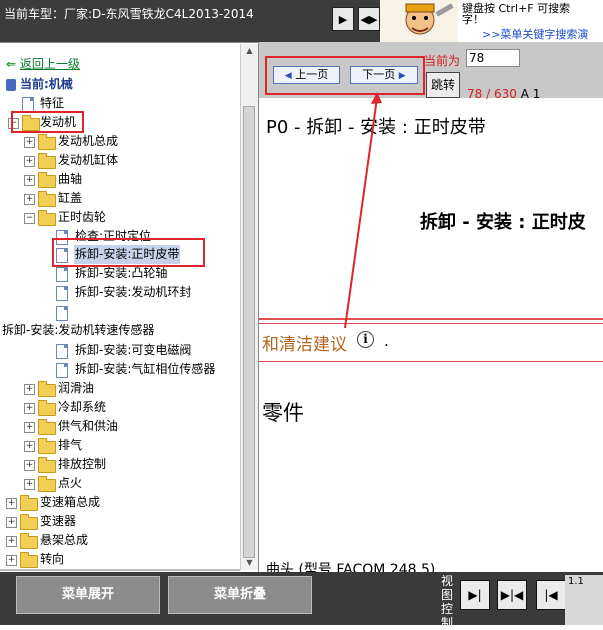  Describe the element at coordinates (120, 179) in the screenshot. I see `tree-item-crankshaft: + 曲轴` at that location.